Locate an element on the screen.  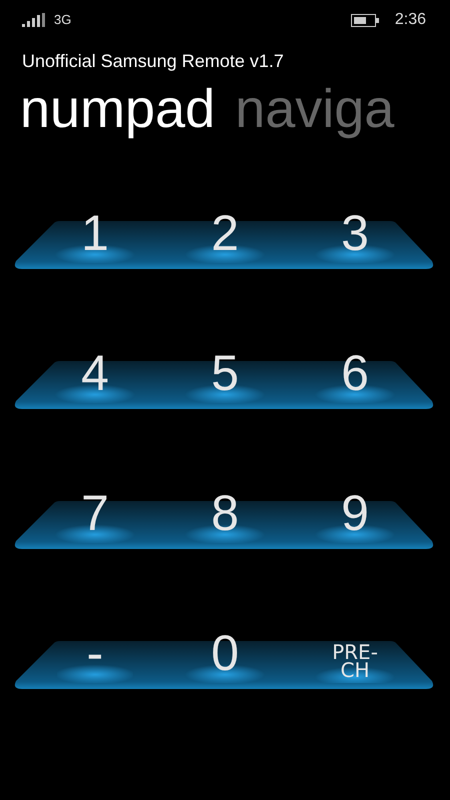
signal-icon is located at coordinates (34, 20).